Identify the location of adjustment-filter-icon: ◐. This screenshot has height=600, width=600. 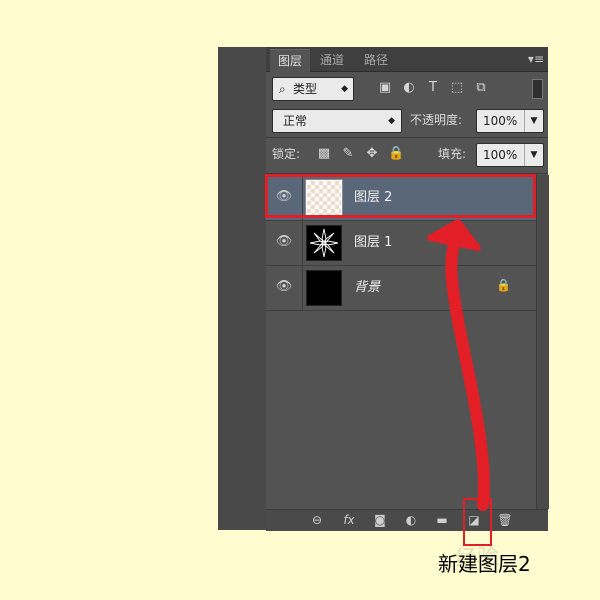
(409, 88).